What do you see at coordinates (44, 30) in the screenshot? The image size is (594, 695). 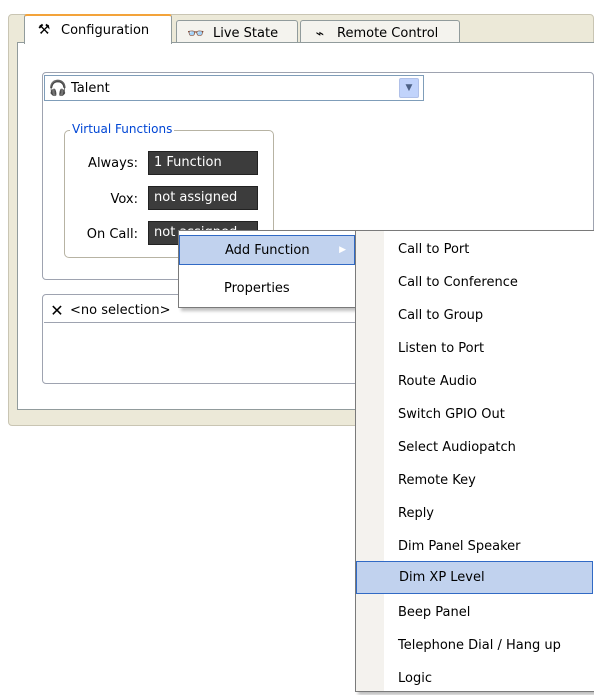 I see `tools-icon: ⚒` at bounding box center [44, 30].